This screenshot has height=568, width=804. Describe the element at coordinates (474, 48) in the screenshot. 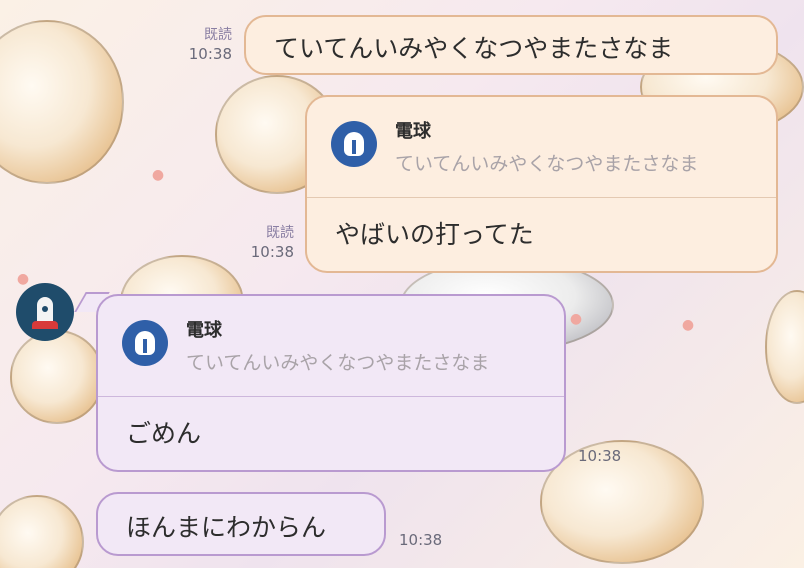

I see `message-text: ていてんいみやくなつやまたさなま` at that location.